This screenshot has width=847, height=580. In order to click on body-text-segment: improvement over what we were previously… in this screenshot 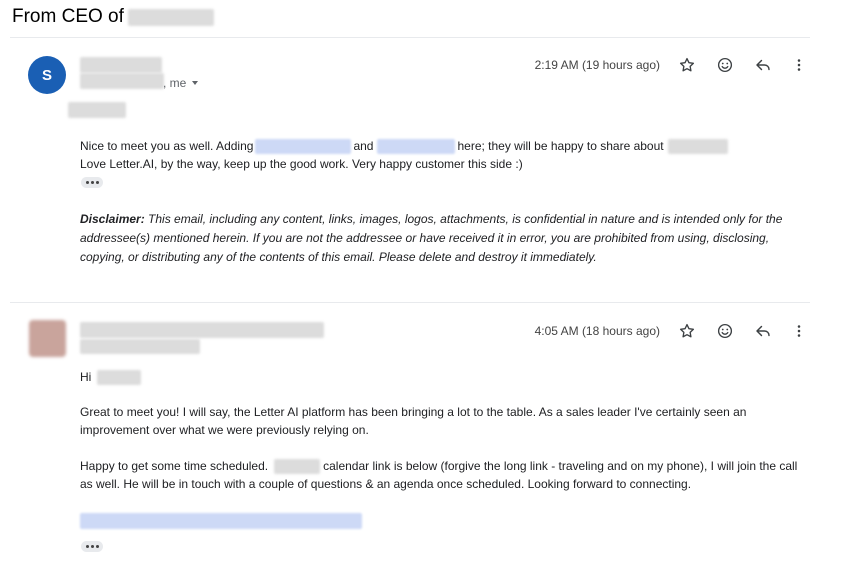, I will do `click(224, 430)`.